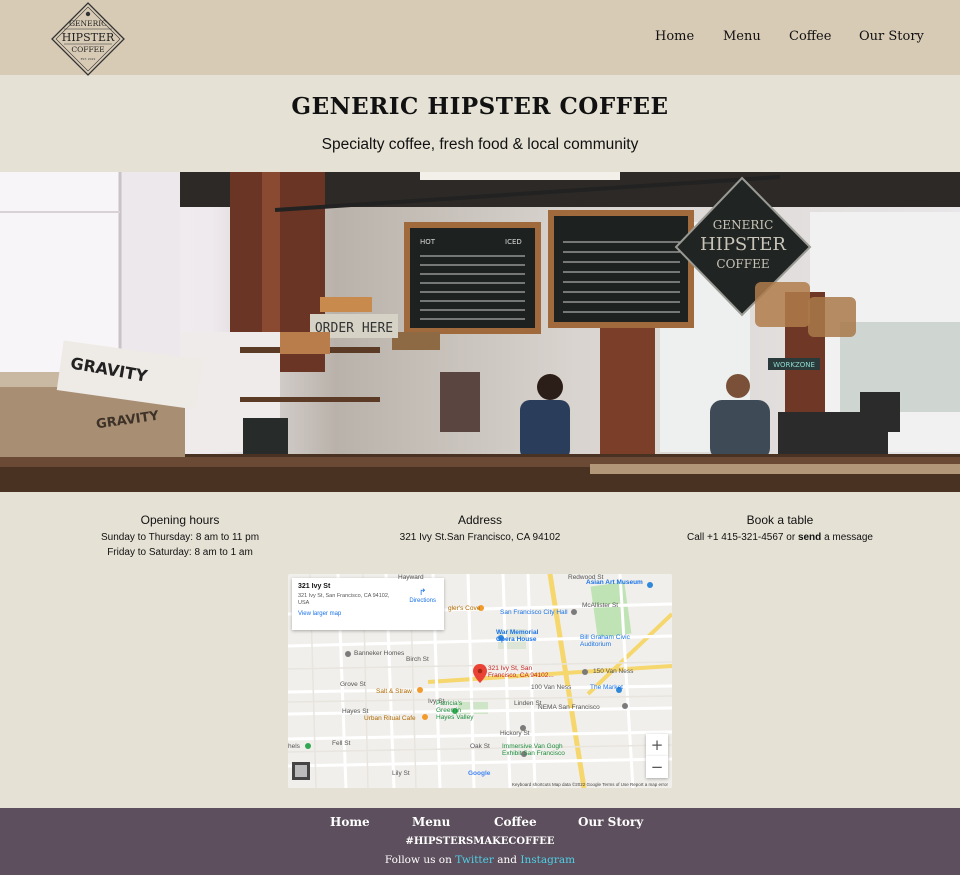  I want to click on page-title: GENERIC HIPSTER COFFEE, so click(480, 106).